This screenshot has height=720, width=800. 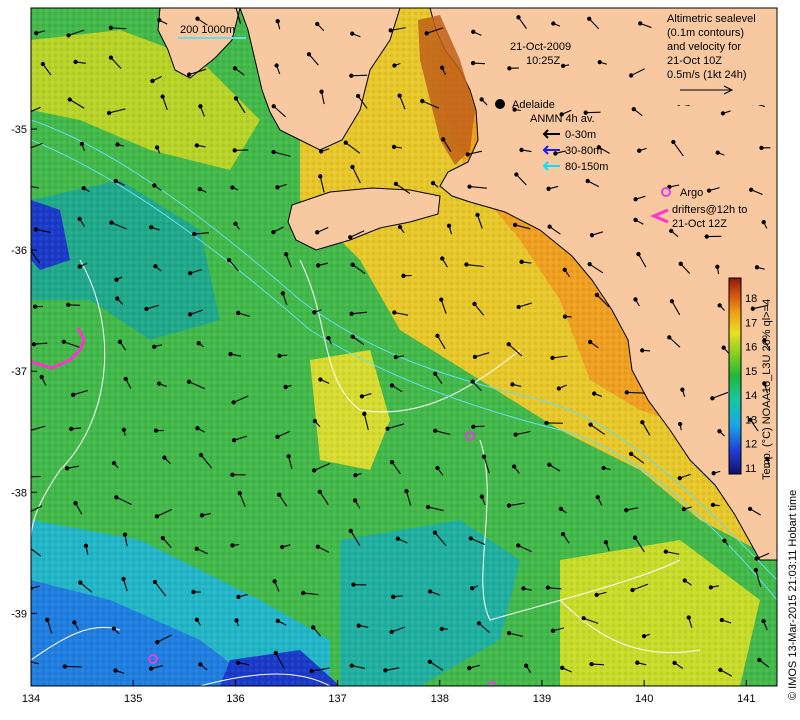 I want to click on x-tick-label: 138, so click(x=440, y=699).